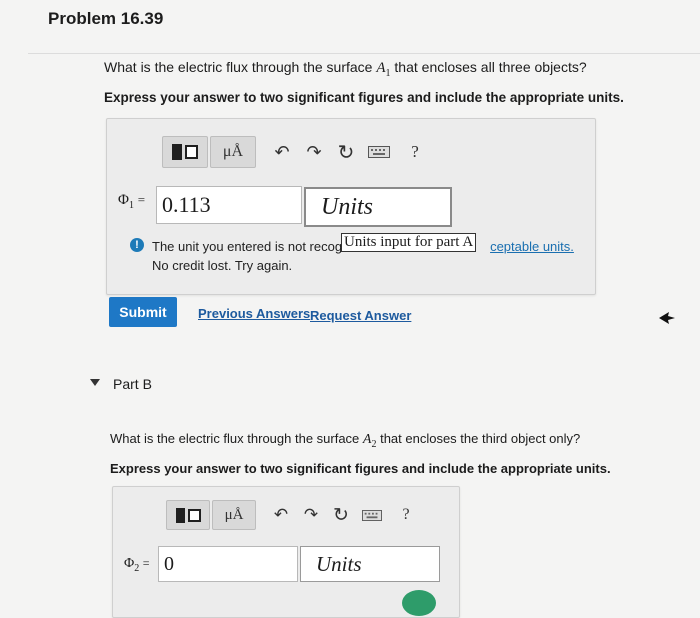  What do you see at coordinates (378, 207) in the screenshot?
I see `partA-units-input: Units` at bounding box center [378, 207].